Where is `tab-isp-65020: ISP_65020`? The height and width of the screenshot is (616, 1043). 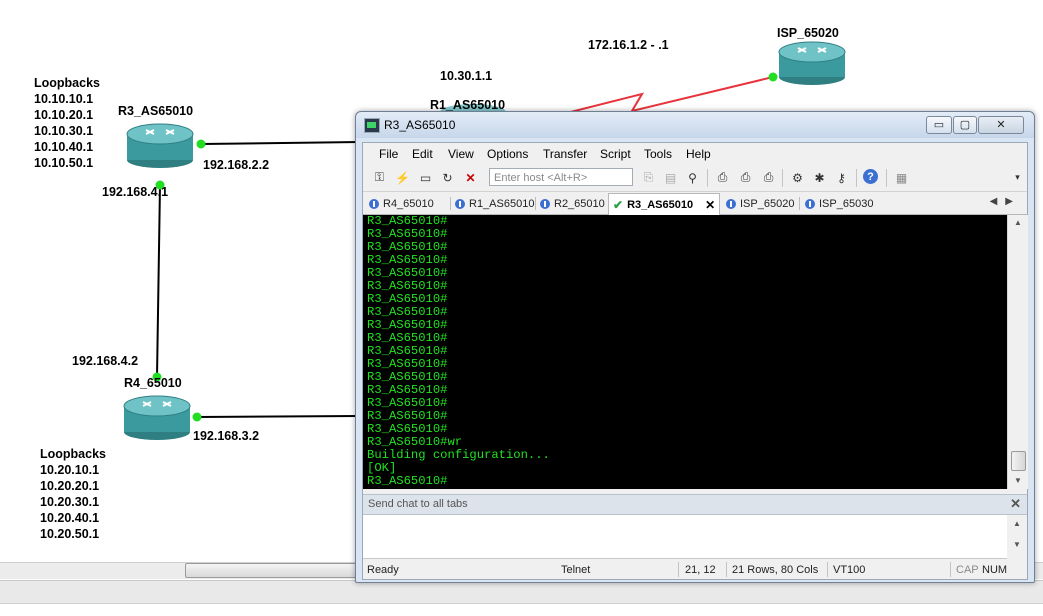
tab-isp-65020: ISP_65020 is located at coordinates (760, 203).